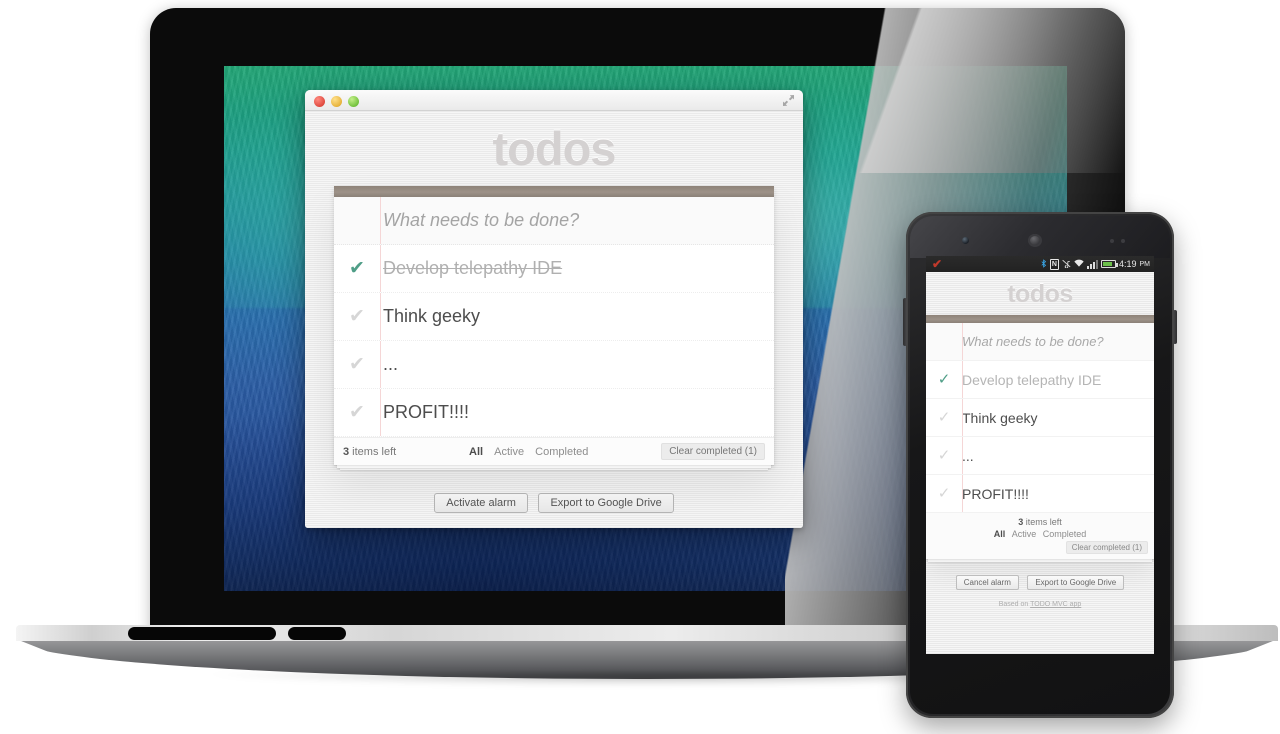 The height and width of the screenshot is (734, 1280). What do you see at coordinates (1145, 264) in the screenshot?
I see `status-bar-ampm: PM` at bounding box center [1145, 264].